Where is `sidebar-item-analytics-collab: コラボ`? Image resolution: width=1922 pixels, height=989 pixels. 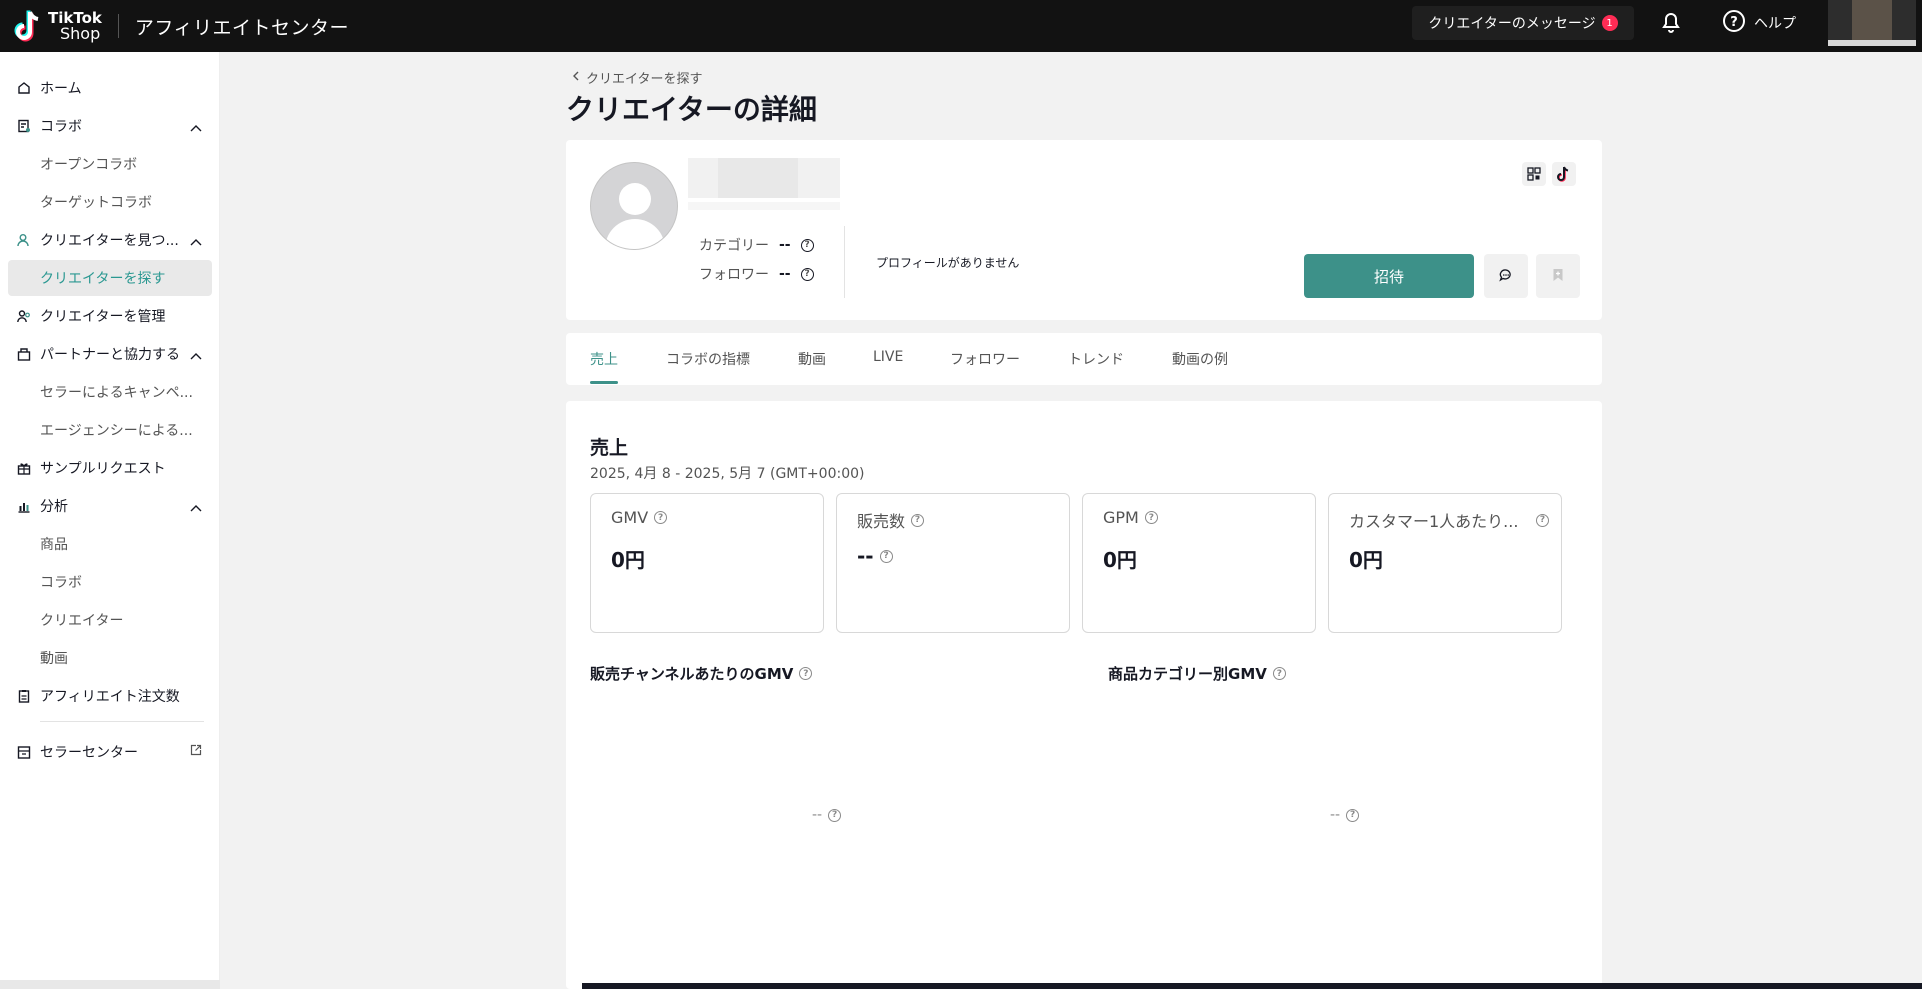
sidebar-item-analytics-collab: コラボ is located at coordinates (110, 582).